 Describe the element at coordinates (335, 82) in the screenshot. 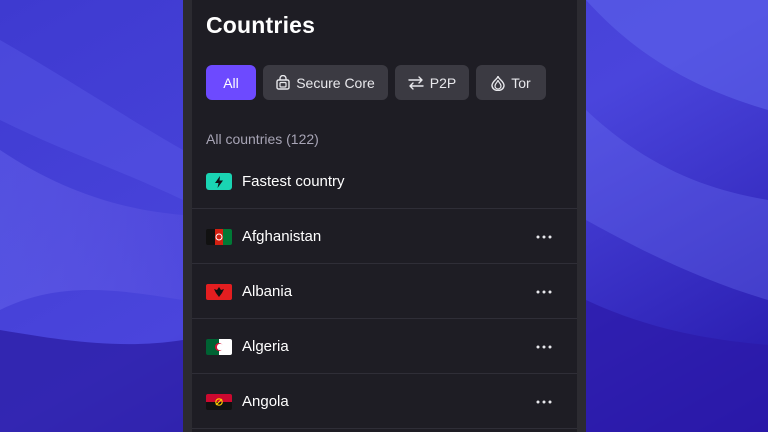

I see `filter-label: Secure Core` at that location.